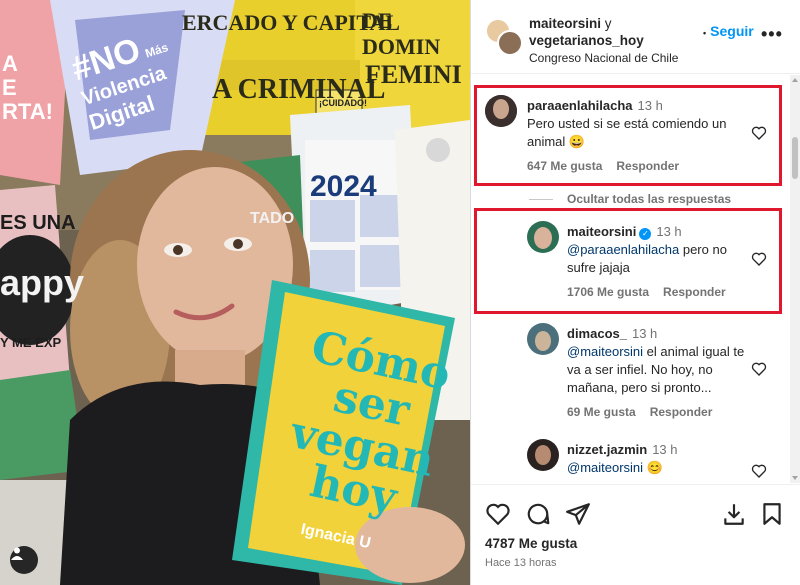 The height and width of the screenshot is (585, 800). I want to click on comment-text: @maiteorsini 😊, so click(657, 468).